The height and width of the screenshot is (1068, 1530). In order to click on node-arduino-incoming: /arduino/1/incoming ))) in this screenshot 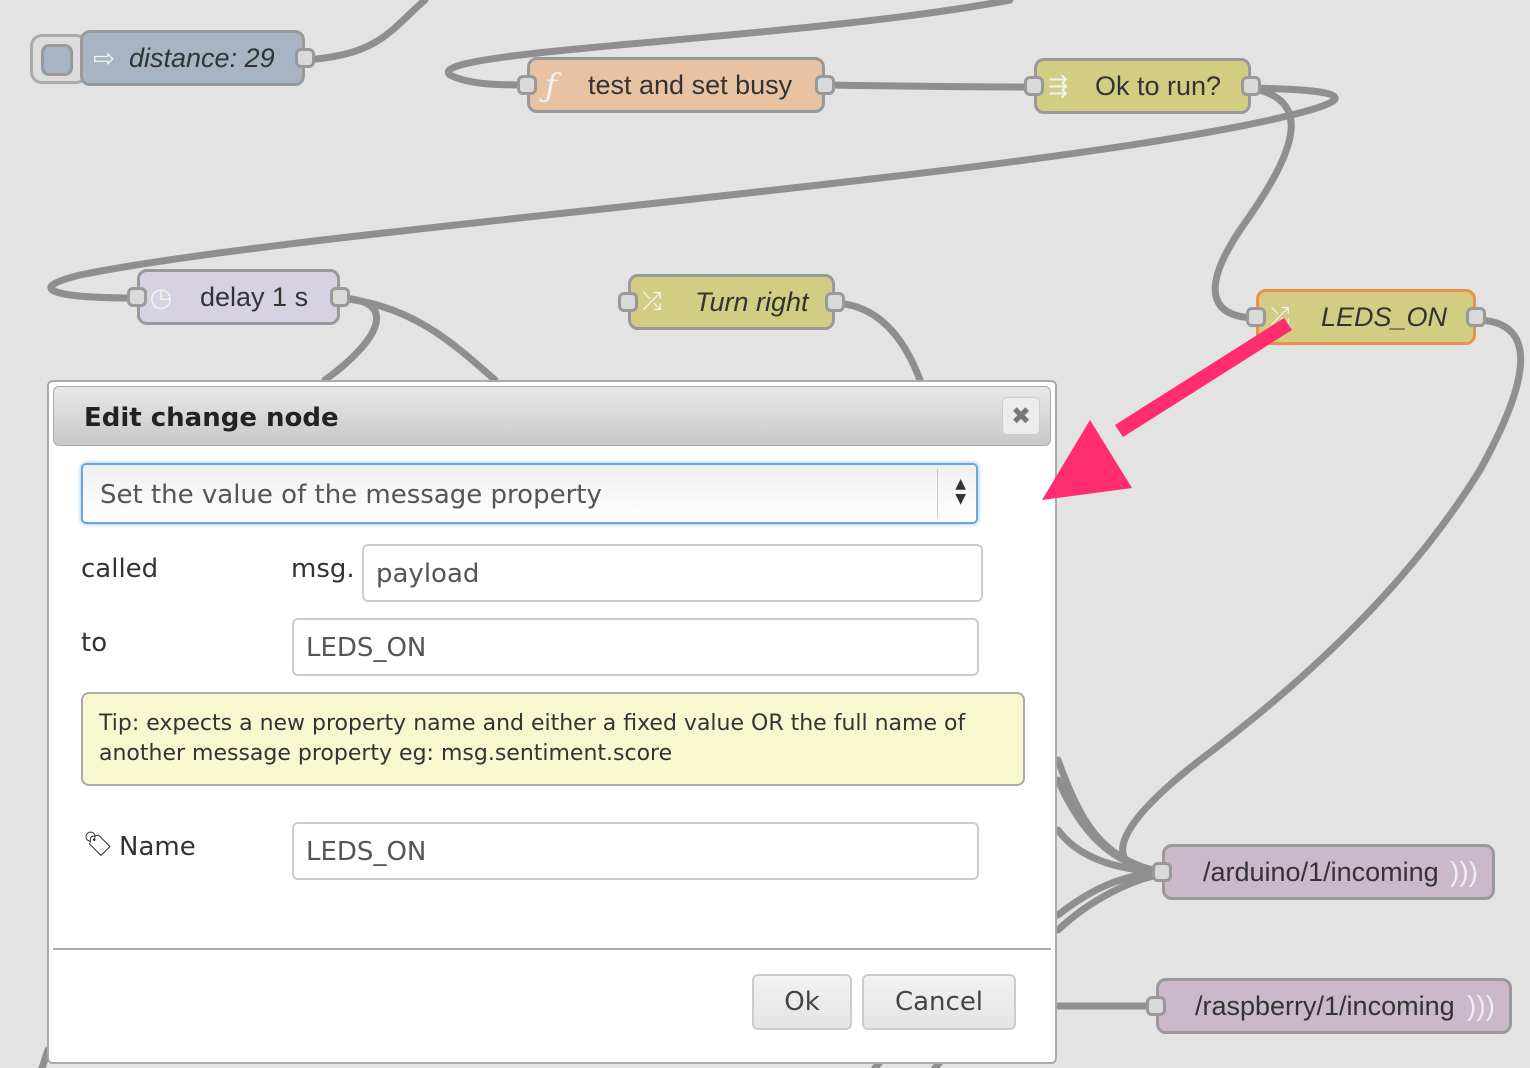, I will do `click(1323, 872)`.